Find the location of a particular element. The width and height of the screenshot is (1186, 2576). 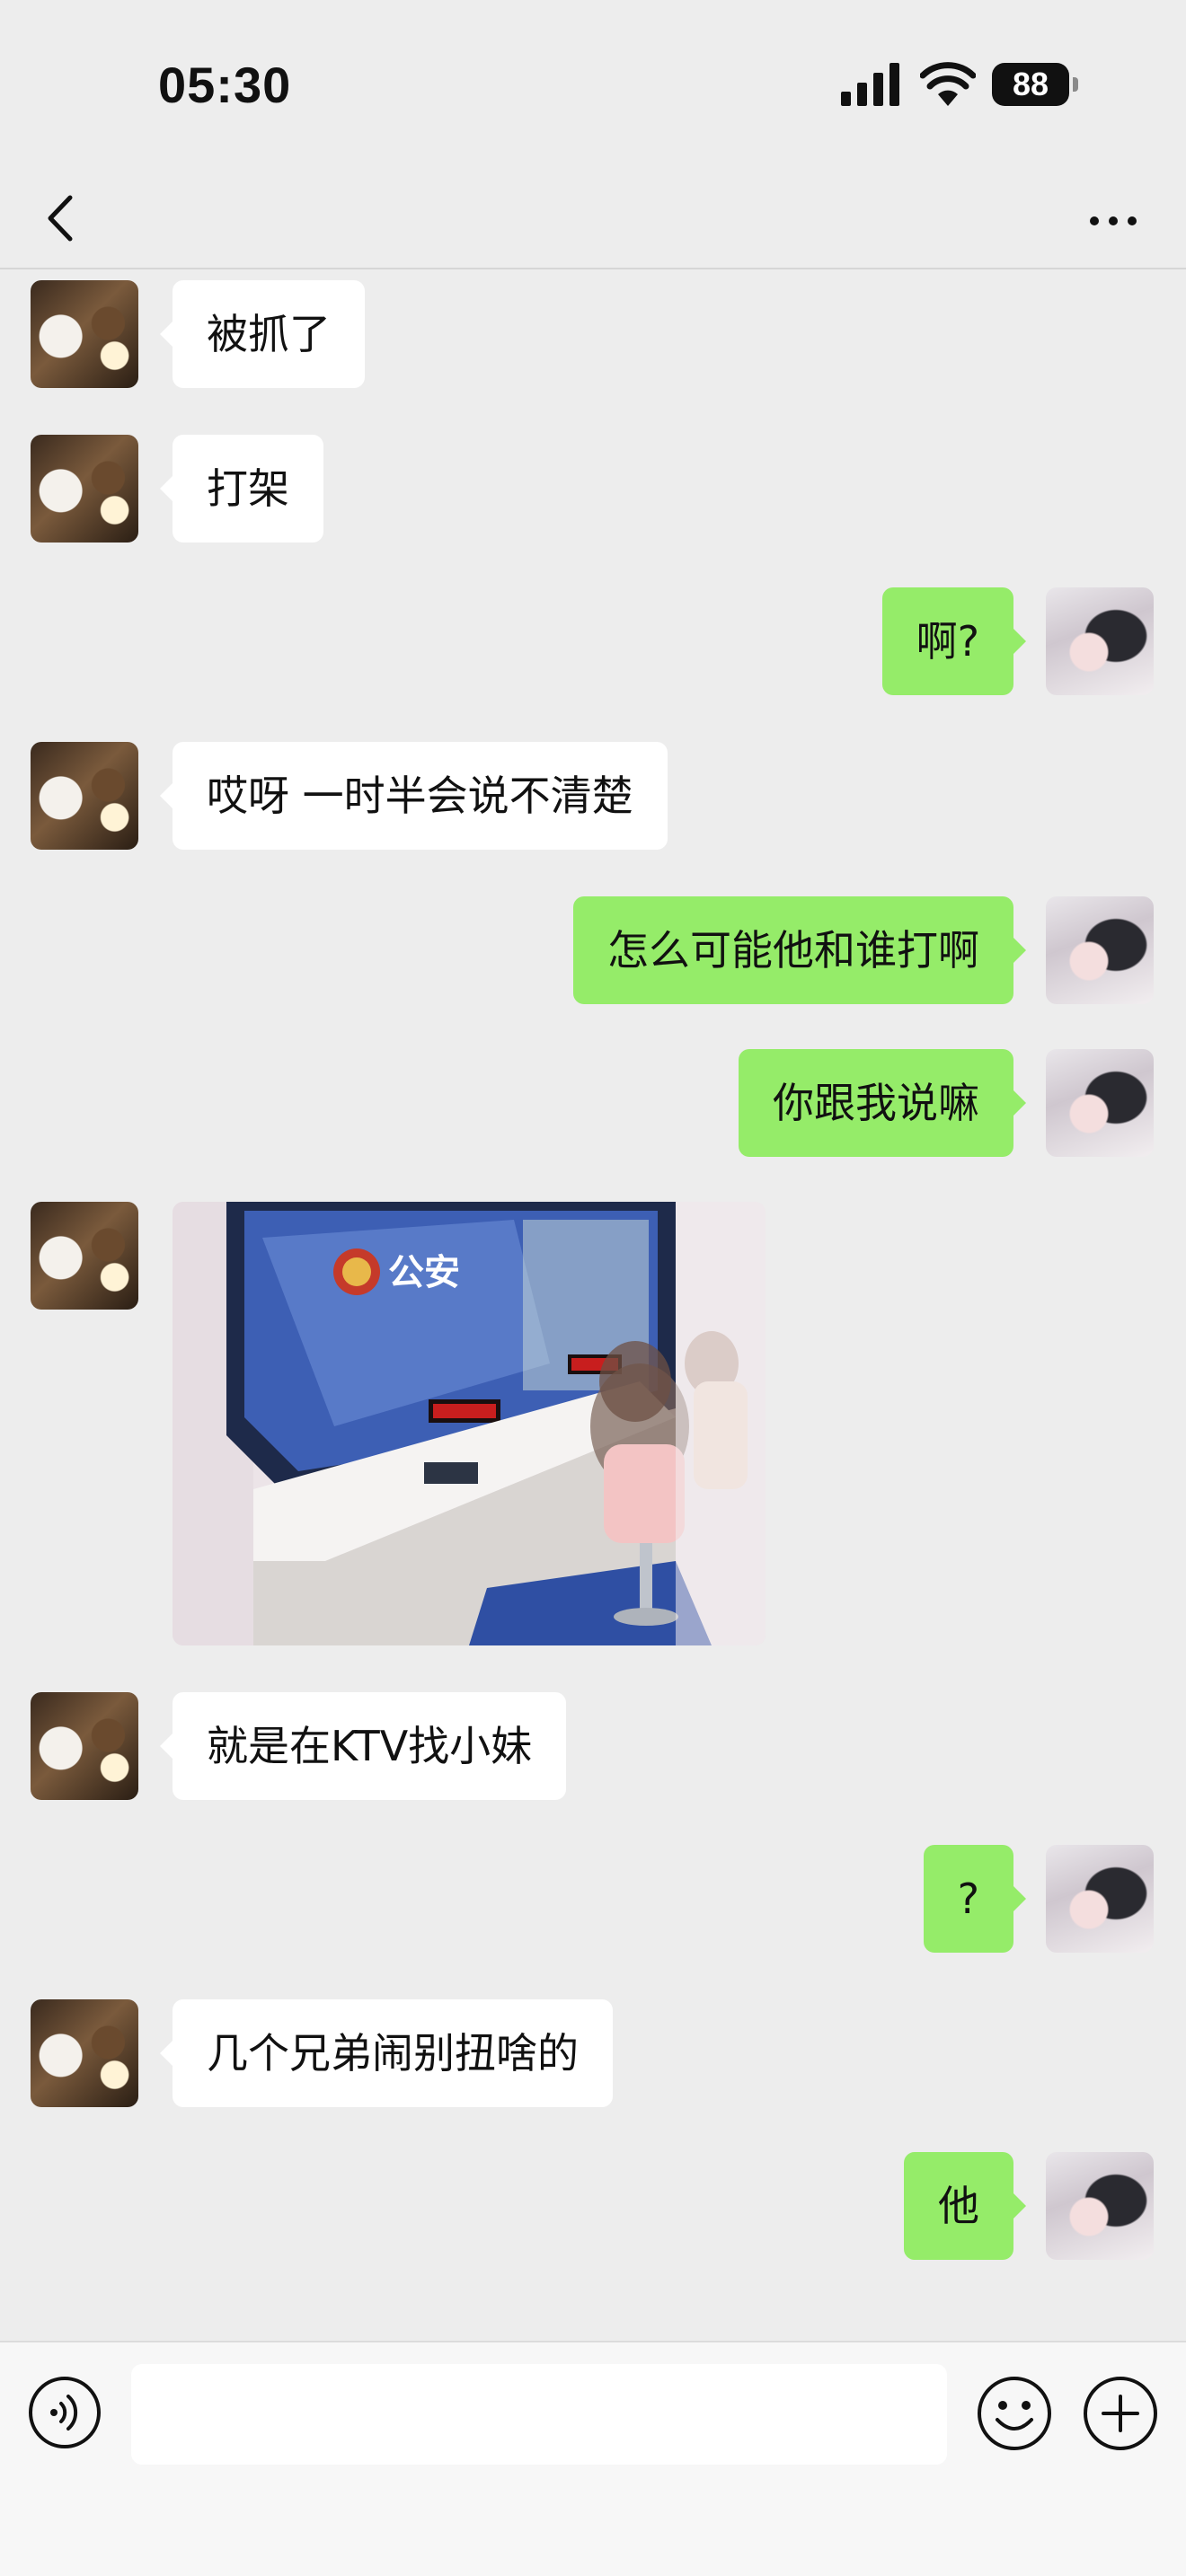

message-bubble: 几个兄弟闹别扭啥的 is located at coordinates (386, 2053).